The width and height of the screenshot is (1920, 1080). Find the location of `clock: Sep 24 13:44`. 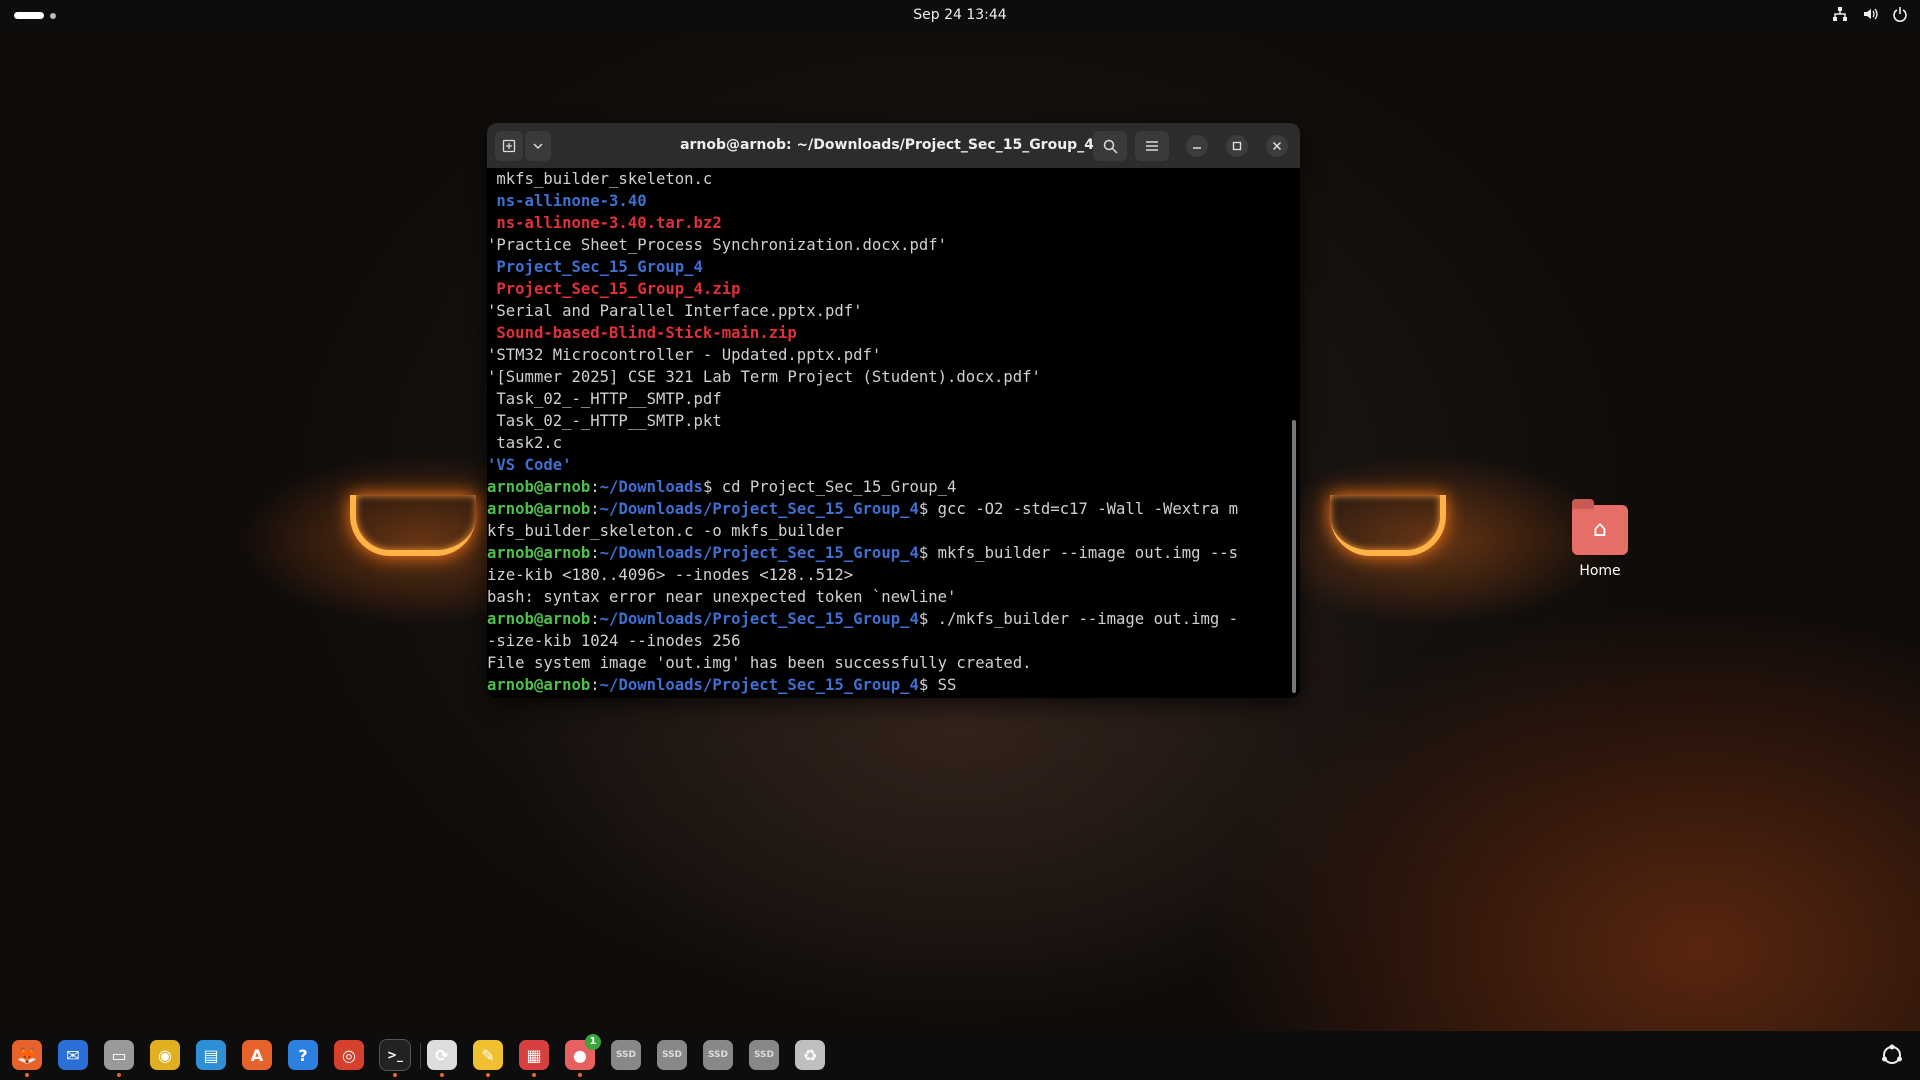

clock: Sep 24 13:44 is located at coordinates (960, 16).